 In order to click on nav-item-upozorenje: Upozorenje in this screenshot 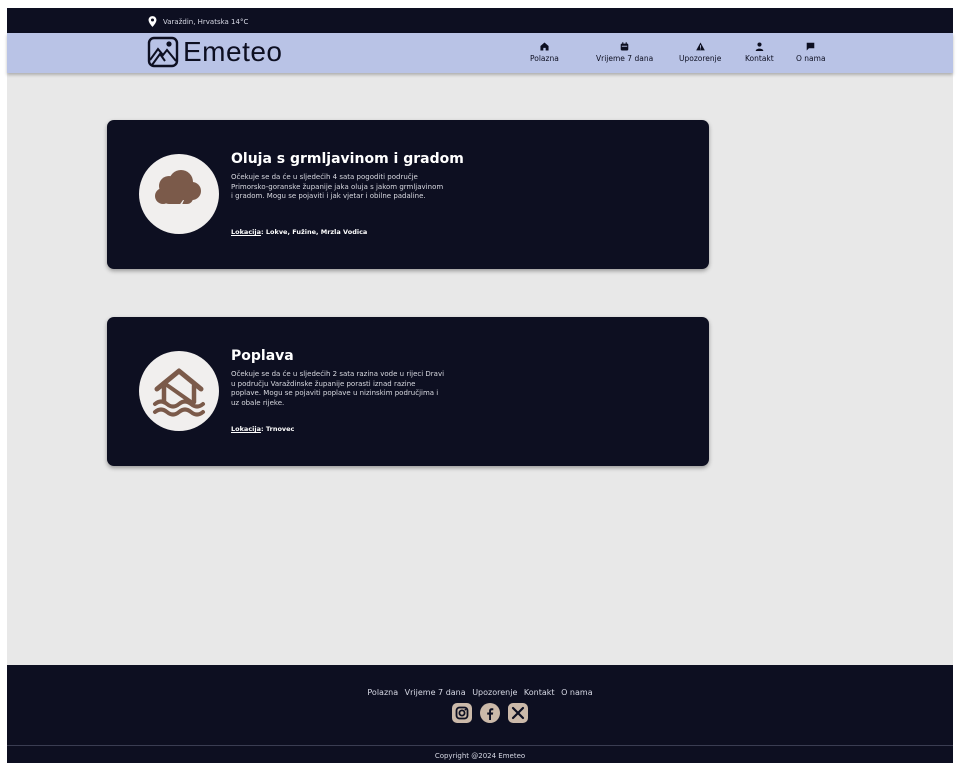, I will do `click(700, 52)`.